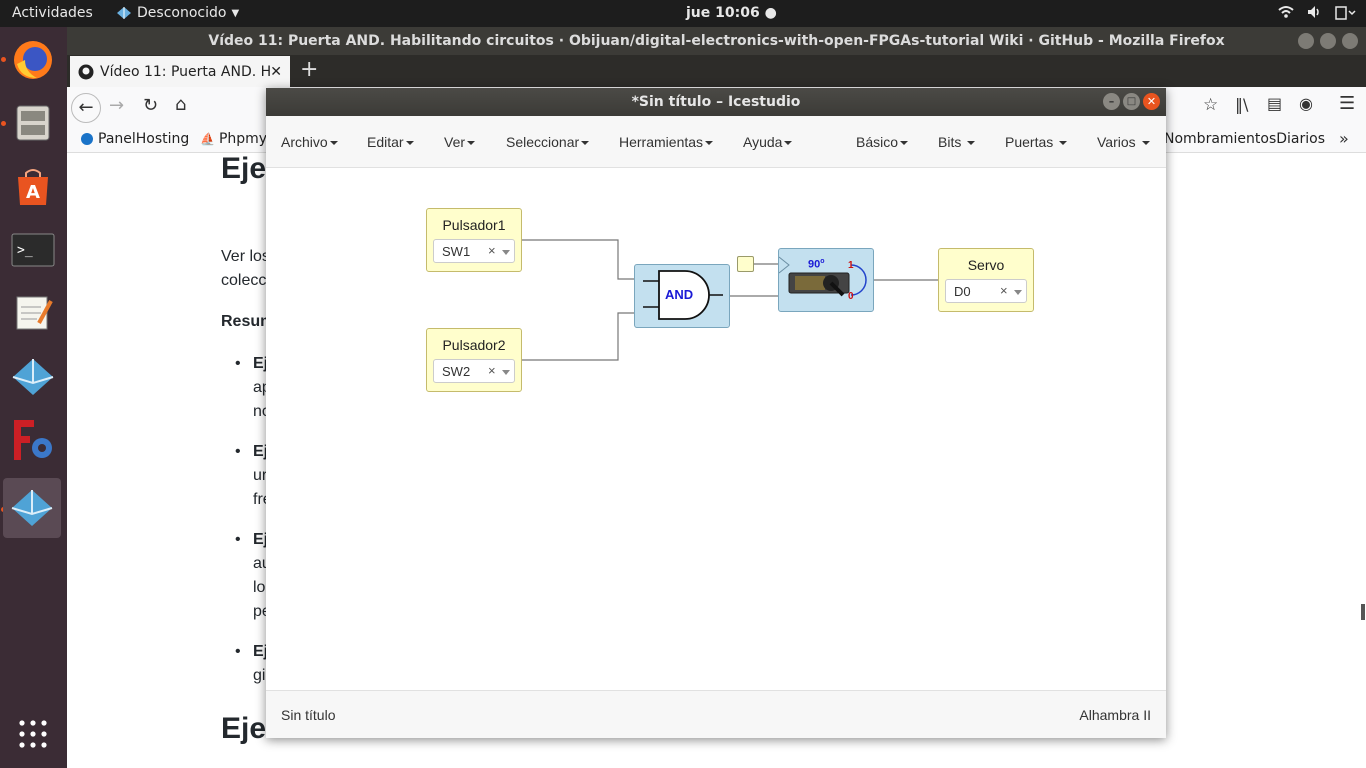 The height and width of the screenshot is (768, 1366). What do you see at coordinates (276, 72) in the screenshot?
I see `close-tab-icon: ✕` at bounding box center [276, 72].